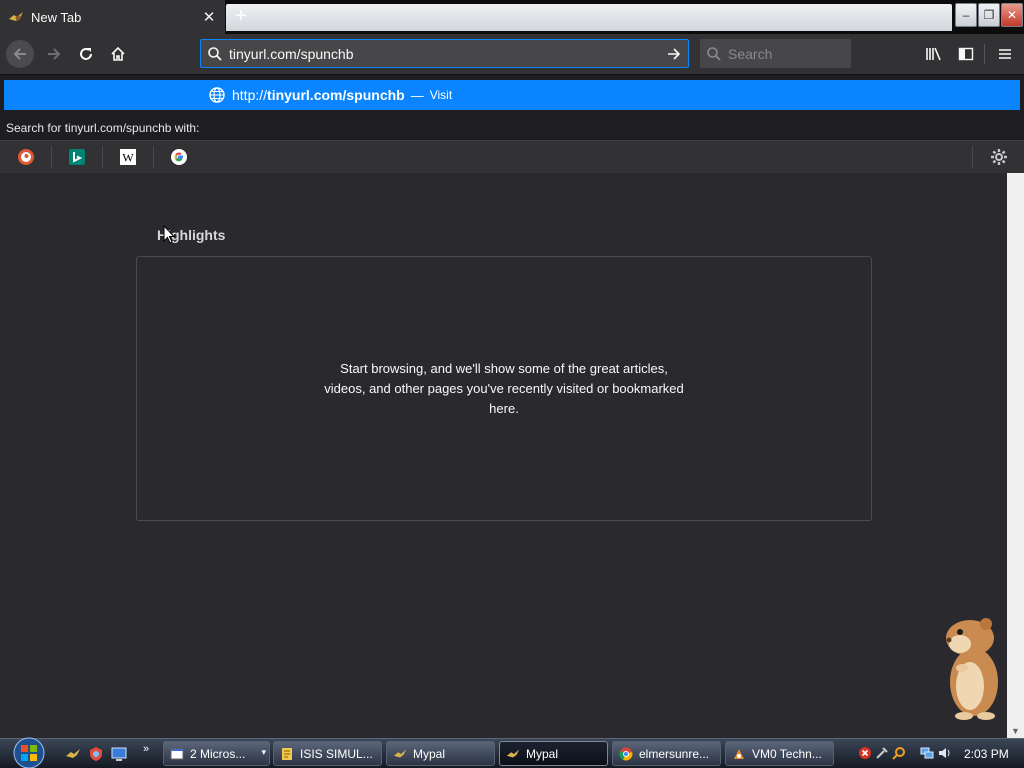  I want to click on duckduckgo-icon, so click(26, 157).